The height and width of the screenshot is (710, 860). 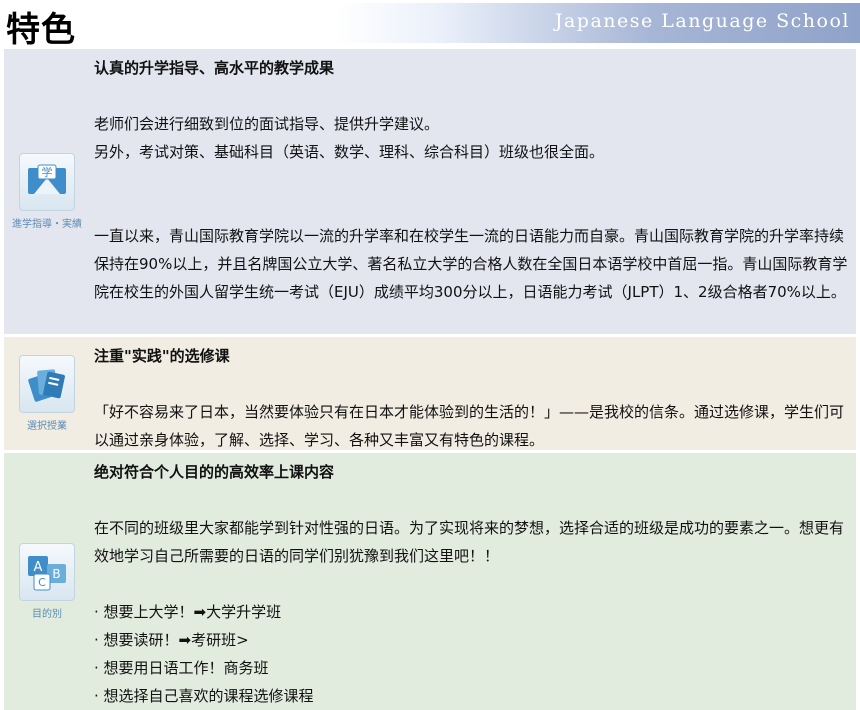 I want to click on paragraph: 老师们会进行细致到位的面试指导、提供升学建议。, so click(x=267, y=124).